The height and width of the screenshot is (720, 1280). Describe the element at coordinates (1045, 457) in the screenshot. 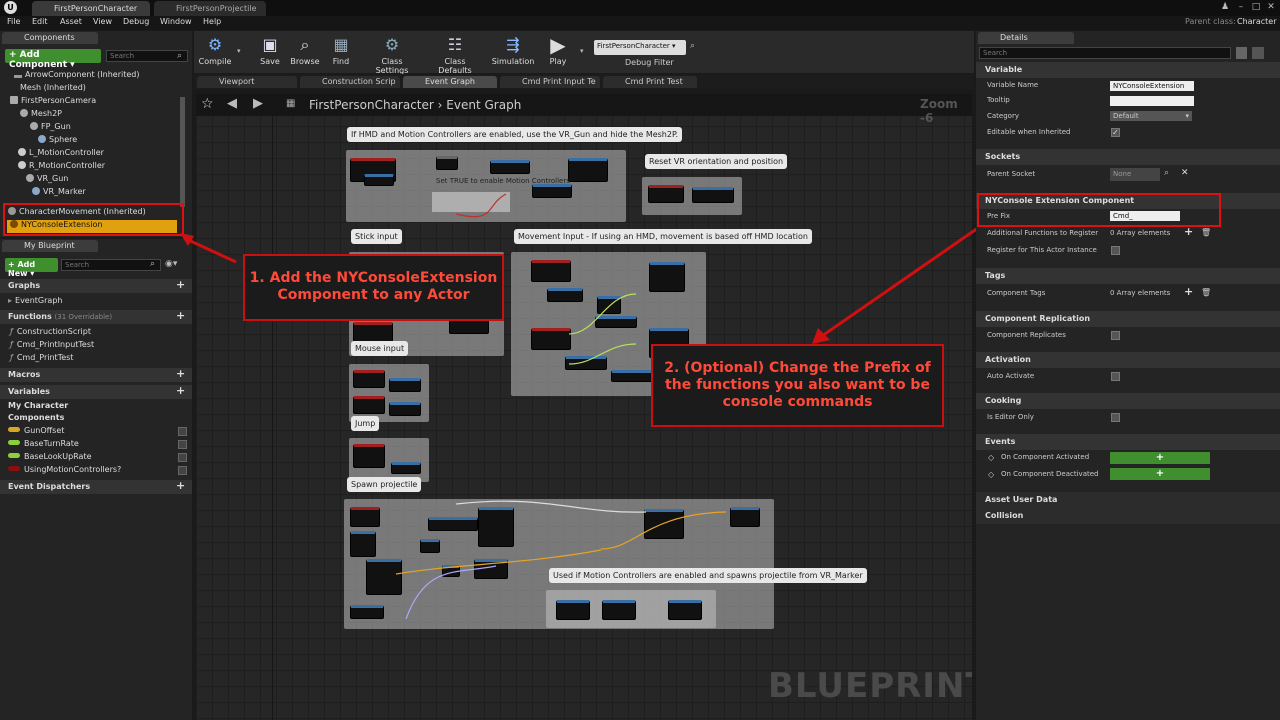

I see `on-component-activated-label: On Component Activated` at that location.